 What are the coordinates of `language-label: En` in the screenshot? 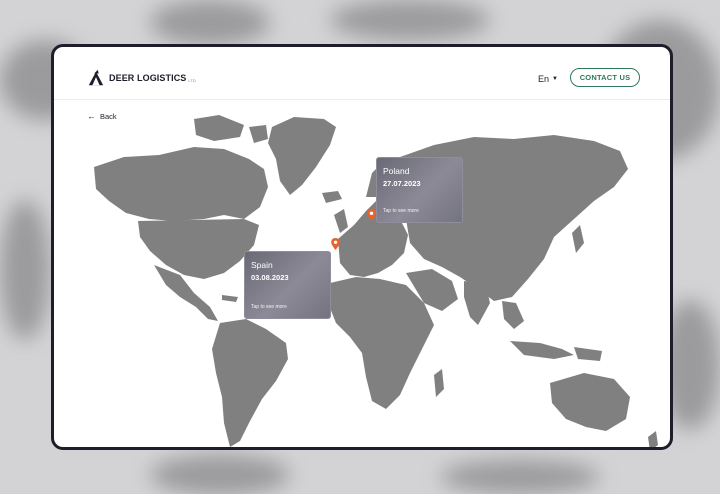 It's located at (544, 79).